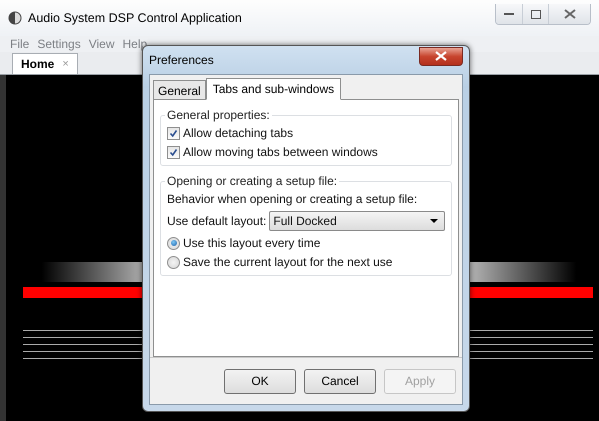 This screenshot has width=599, height=421. Describe the element at coordinates (280, 152) in the screenshot. I see `checkbox-label: Allow moving tabs between windows` at that location.